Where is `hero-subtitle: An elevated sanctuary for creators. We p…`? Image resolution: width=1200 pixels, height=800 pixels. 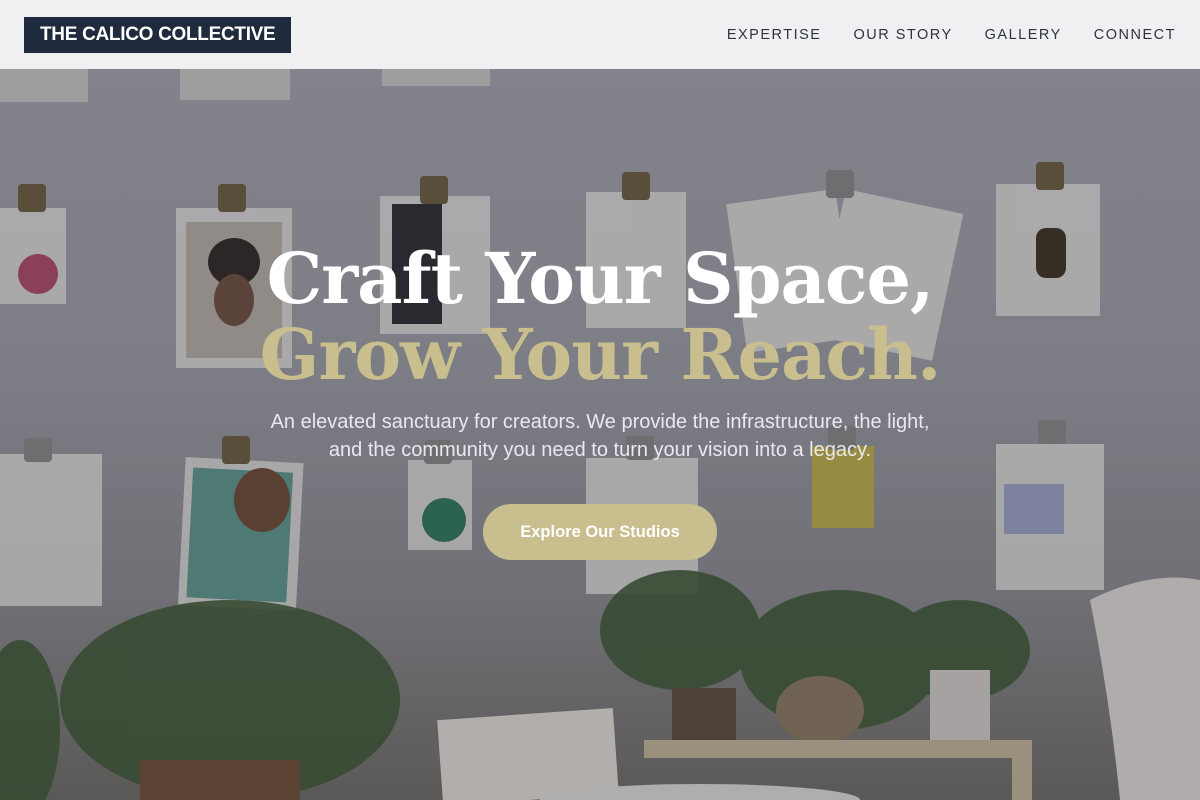 hero-subtitle: An elevated sanctuary for creators. We p… is located at coordinates (600, 436).